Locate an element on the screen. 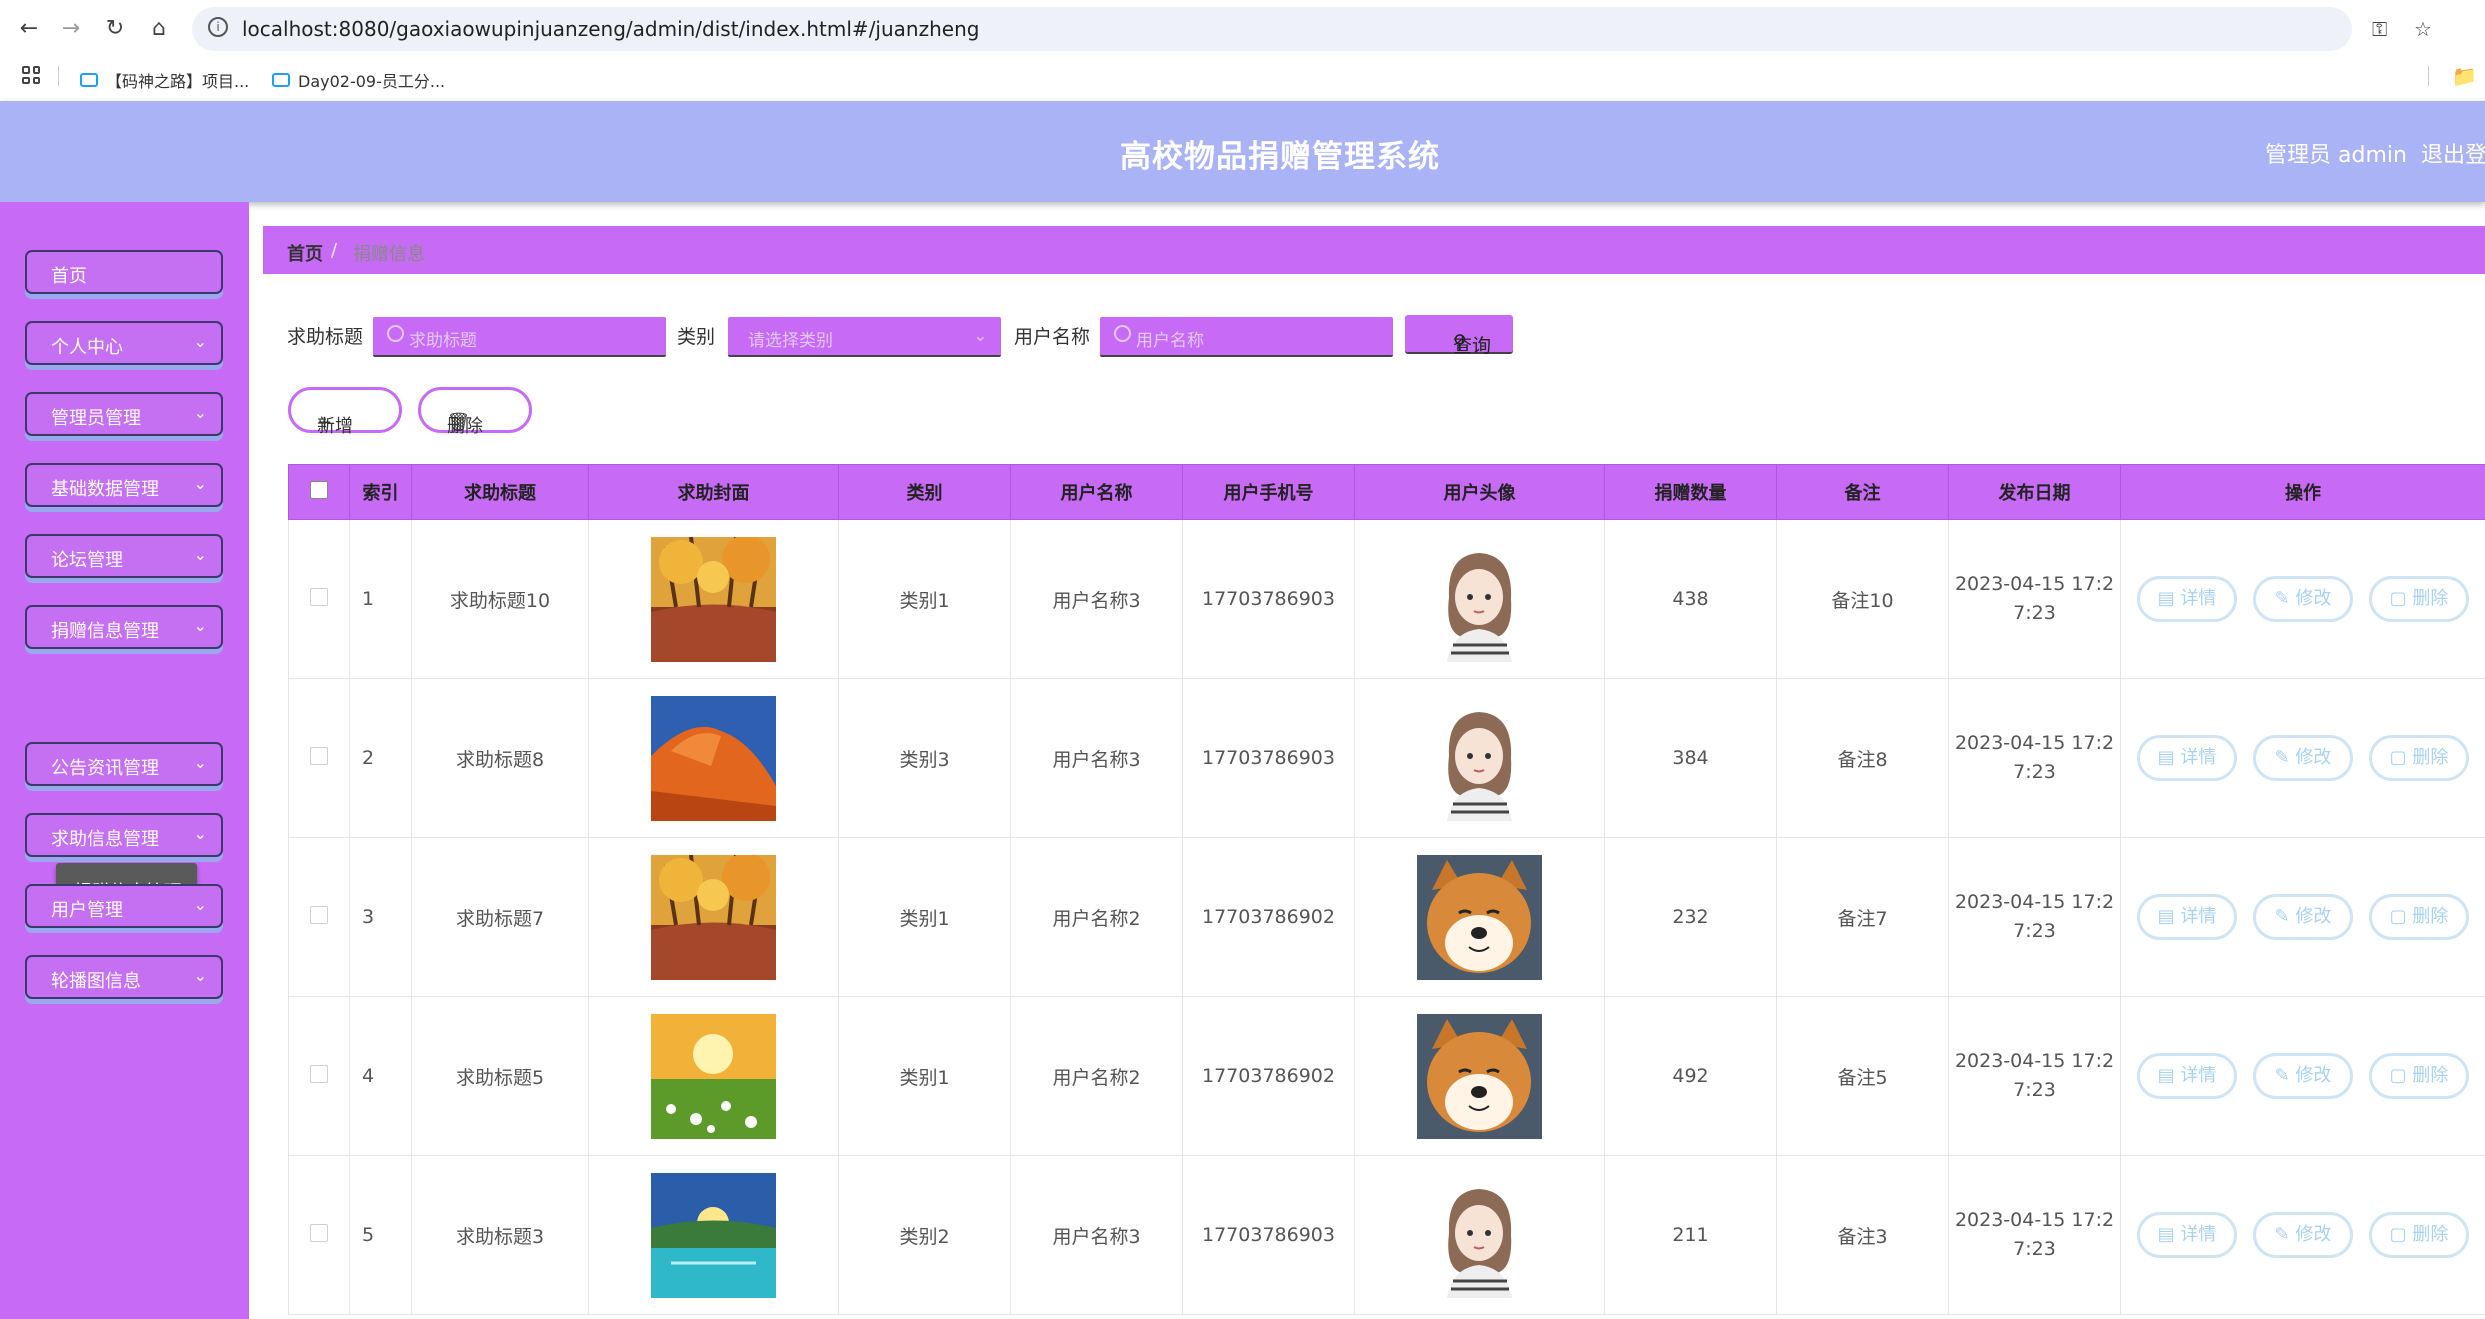  cover-cell is located at coordinates (713, 917).